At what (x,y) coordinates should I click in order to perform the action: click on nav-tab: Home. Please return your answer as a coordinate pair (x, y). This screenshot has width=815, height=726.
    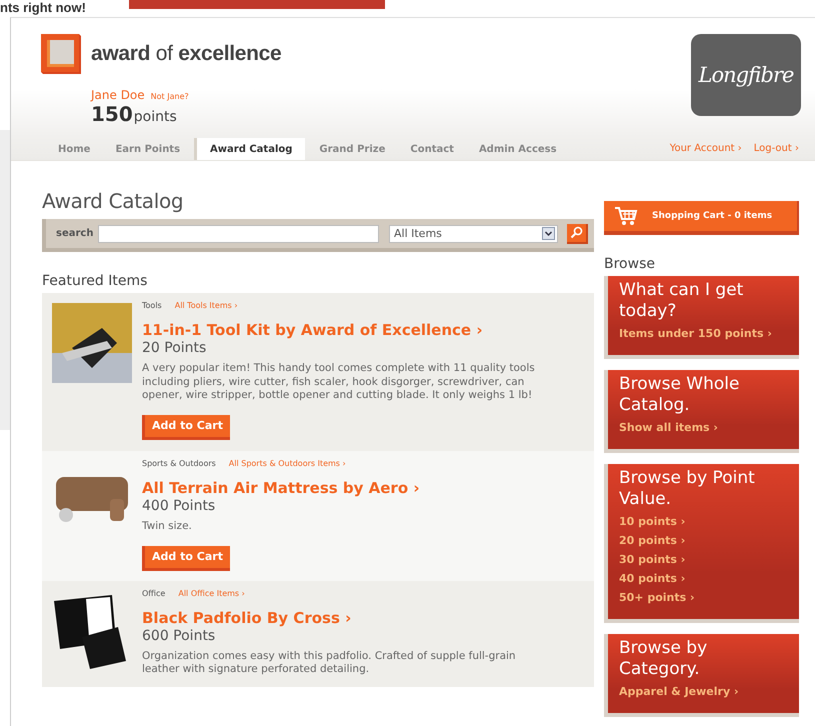
    Looking at the image, I should click on (74, 149).